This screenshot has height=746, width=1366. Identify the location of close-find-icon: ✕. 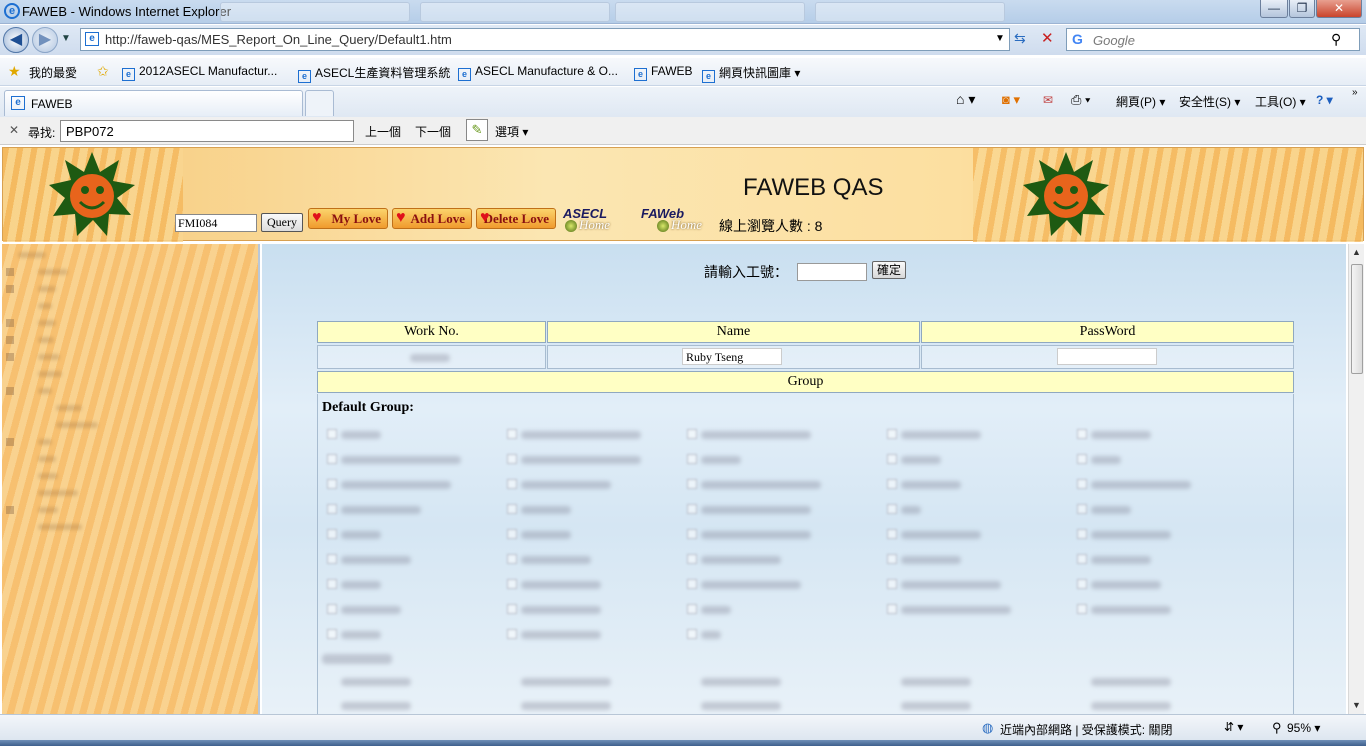
(14, 130).